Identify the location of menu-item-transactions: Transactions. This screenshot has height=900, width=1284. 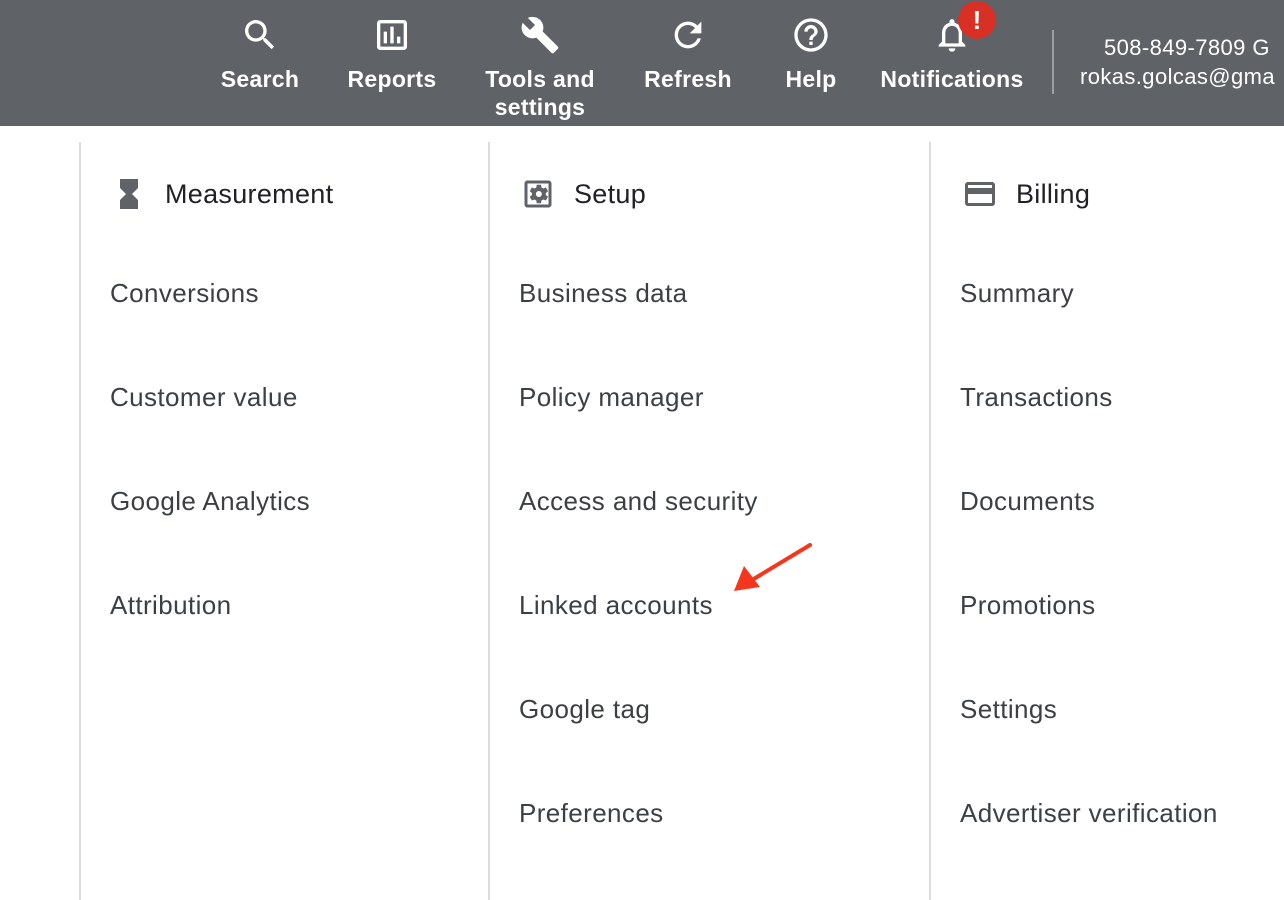
(1036, 397).